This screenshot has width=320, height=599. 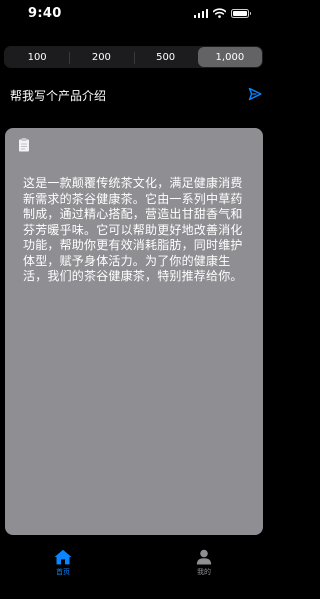 I want to click on tab-bar: 首页 我的, so click(x=133, y=569).